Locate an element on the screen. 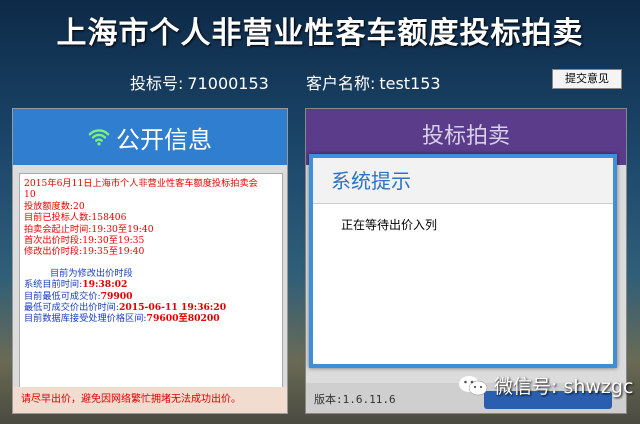 This screenshot has height=424, width=640. bid-number-label: 投标号: is located at coordinates (157, 83).